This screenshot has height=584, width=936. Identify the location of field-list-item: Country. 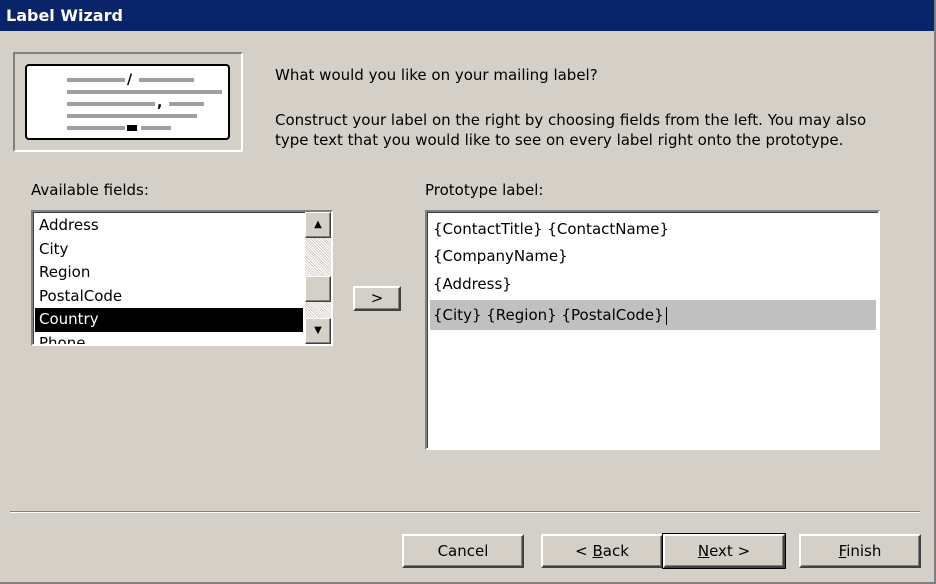
(169, 320).